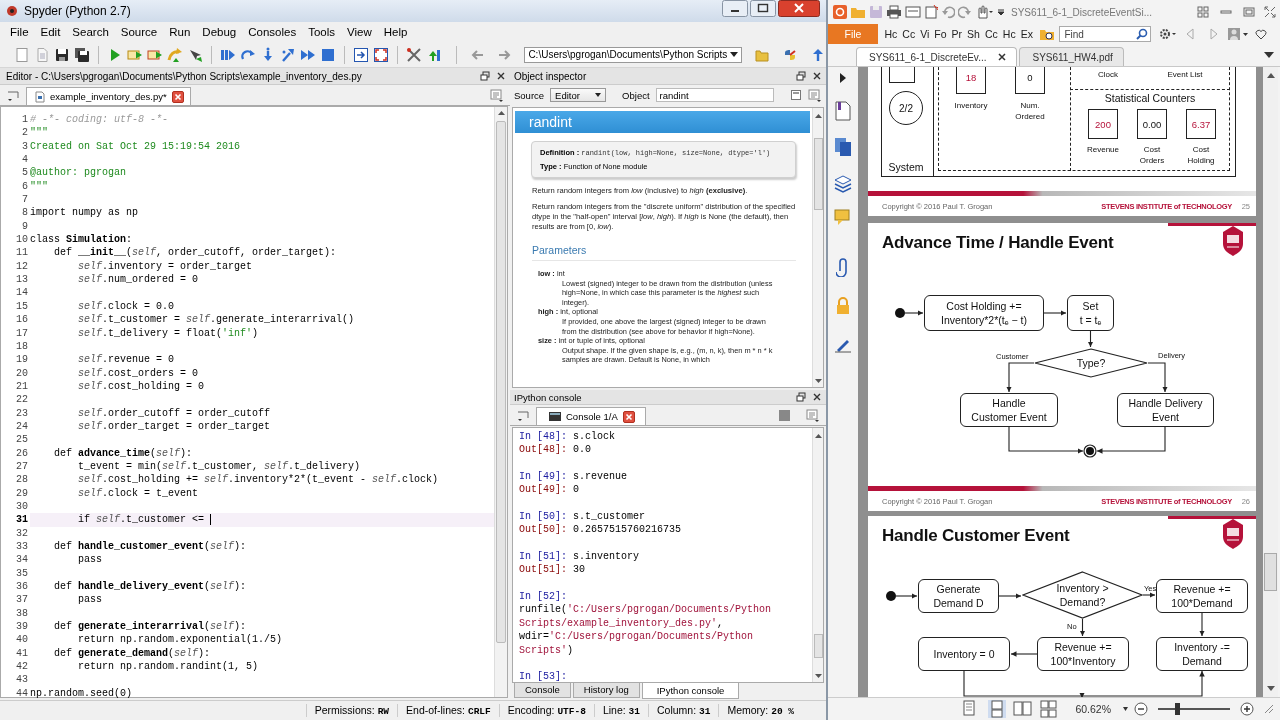  What do you see at coordinates (690, 691) in the screenshot?
I see `pane-tab: IPython console` at bounding box center [690, 691].